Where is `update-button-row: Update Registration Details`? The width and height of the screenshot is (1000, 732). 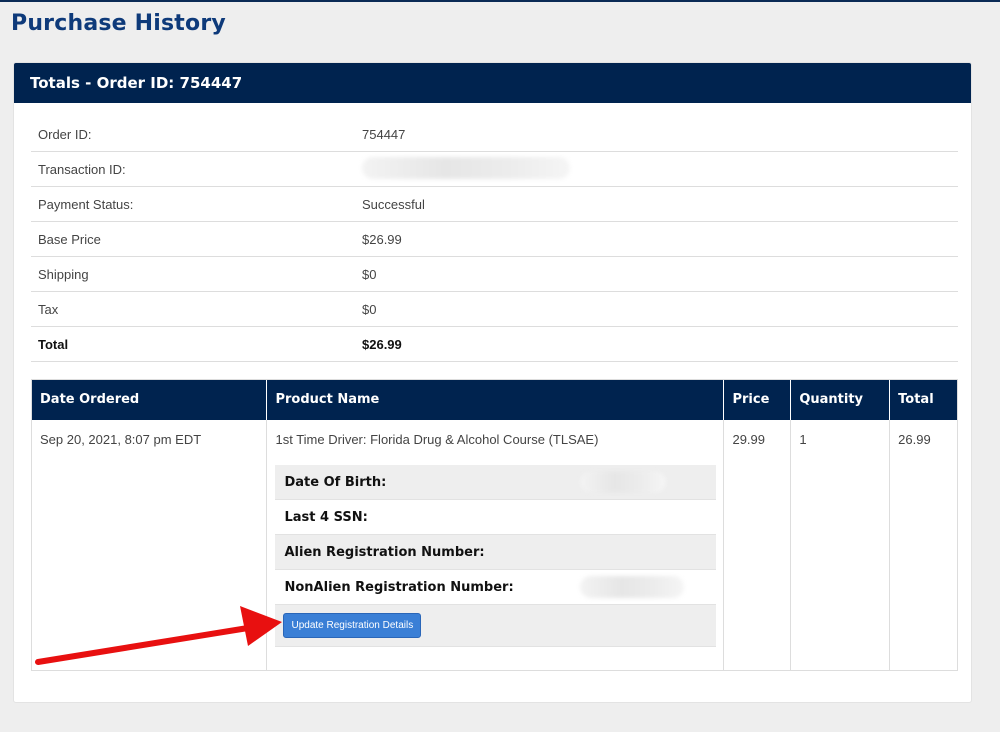 update-button-row: Update Registration Details is located at coordinates (496, 626).